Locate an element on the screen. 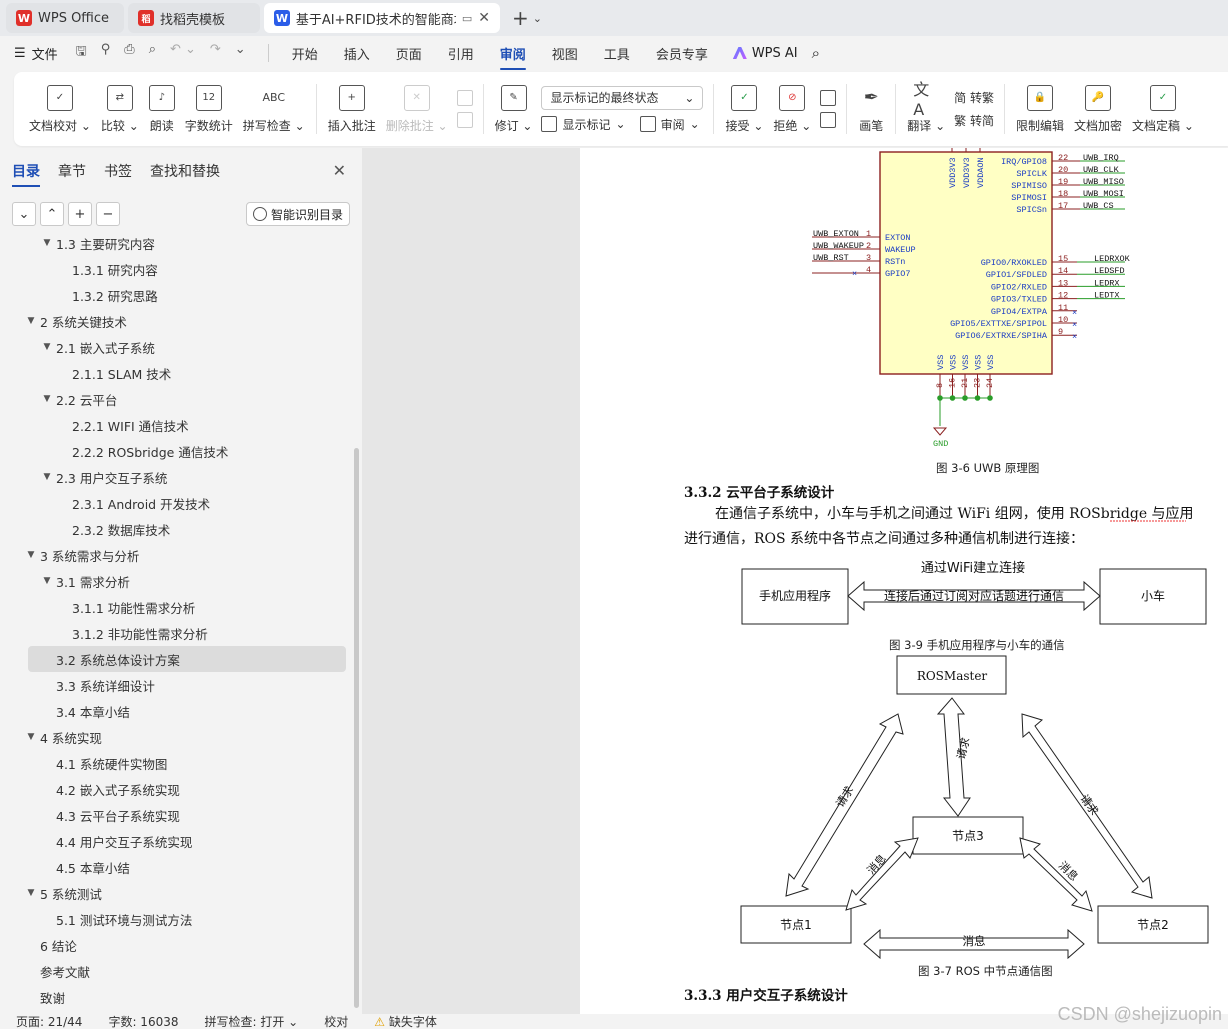 Image resolution: width=1228 pixels, height=1029 pixels. menu-view: 视图 is located at coordinates (565, 53).